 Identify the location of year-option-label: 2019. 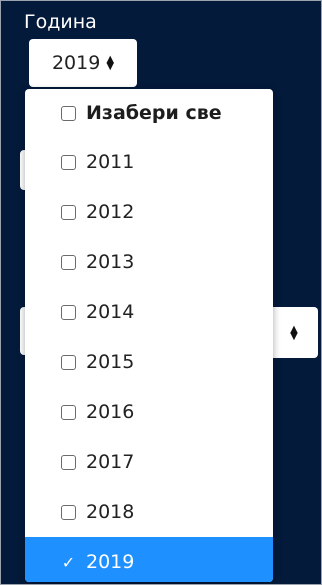
(110, 562).